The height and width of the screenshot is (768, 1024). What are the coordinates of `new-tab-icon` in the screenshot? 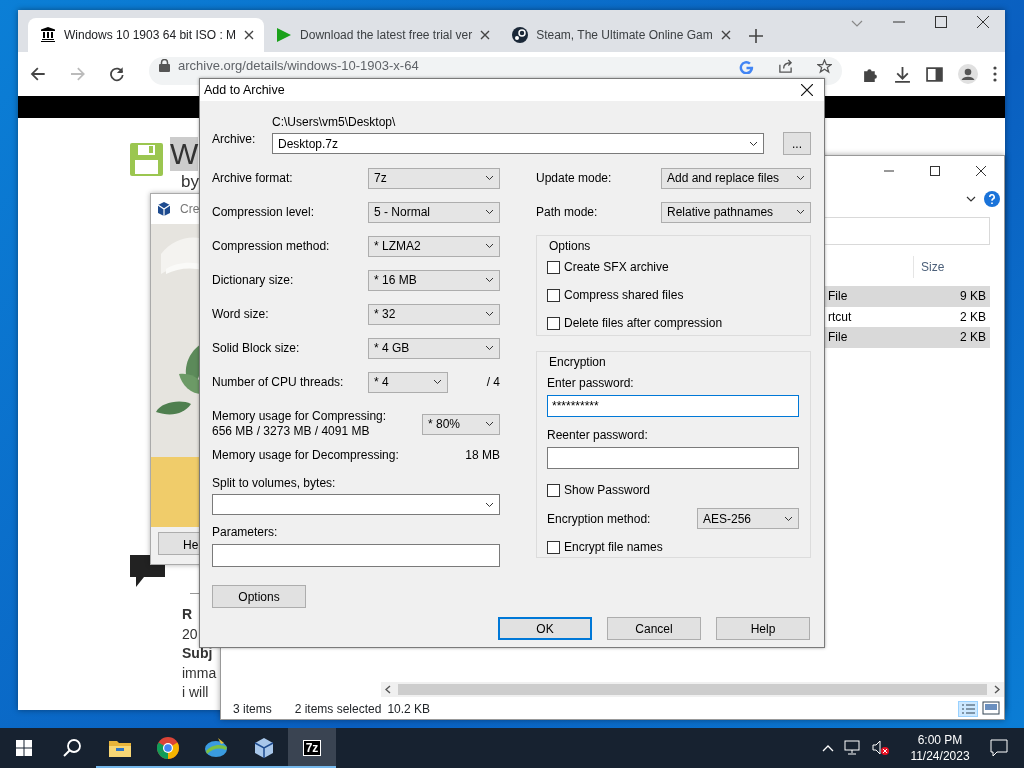 It's located at (755, 35).